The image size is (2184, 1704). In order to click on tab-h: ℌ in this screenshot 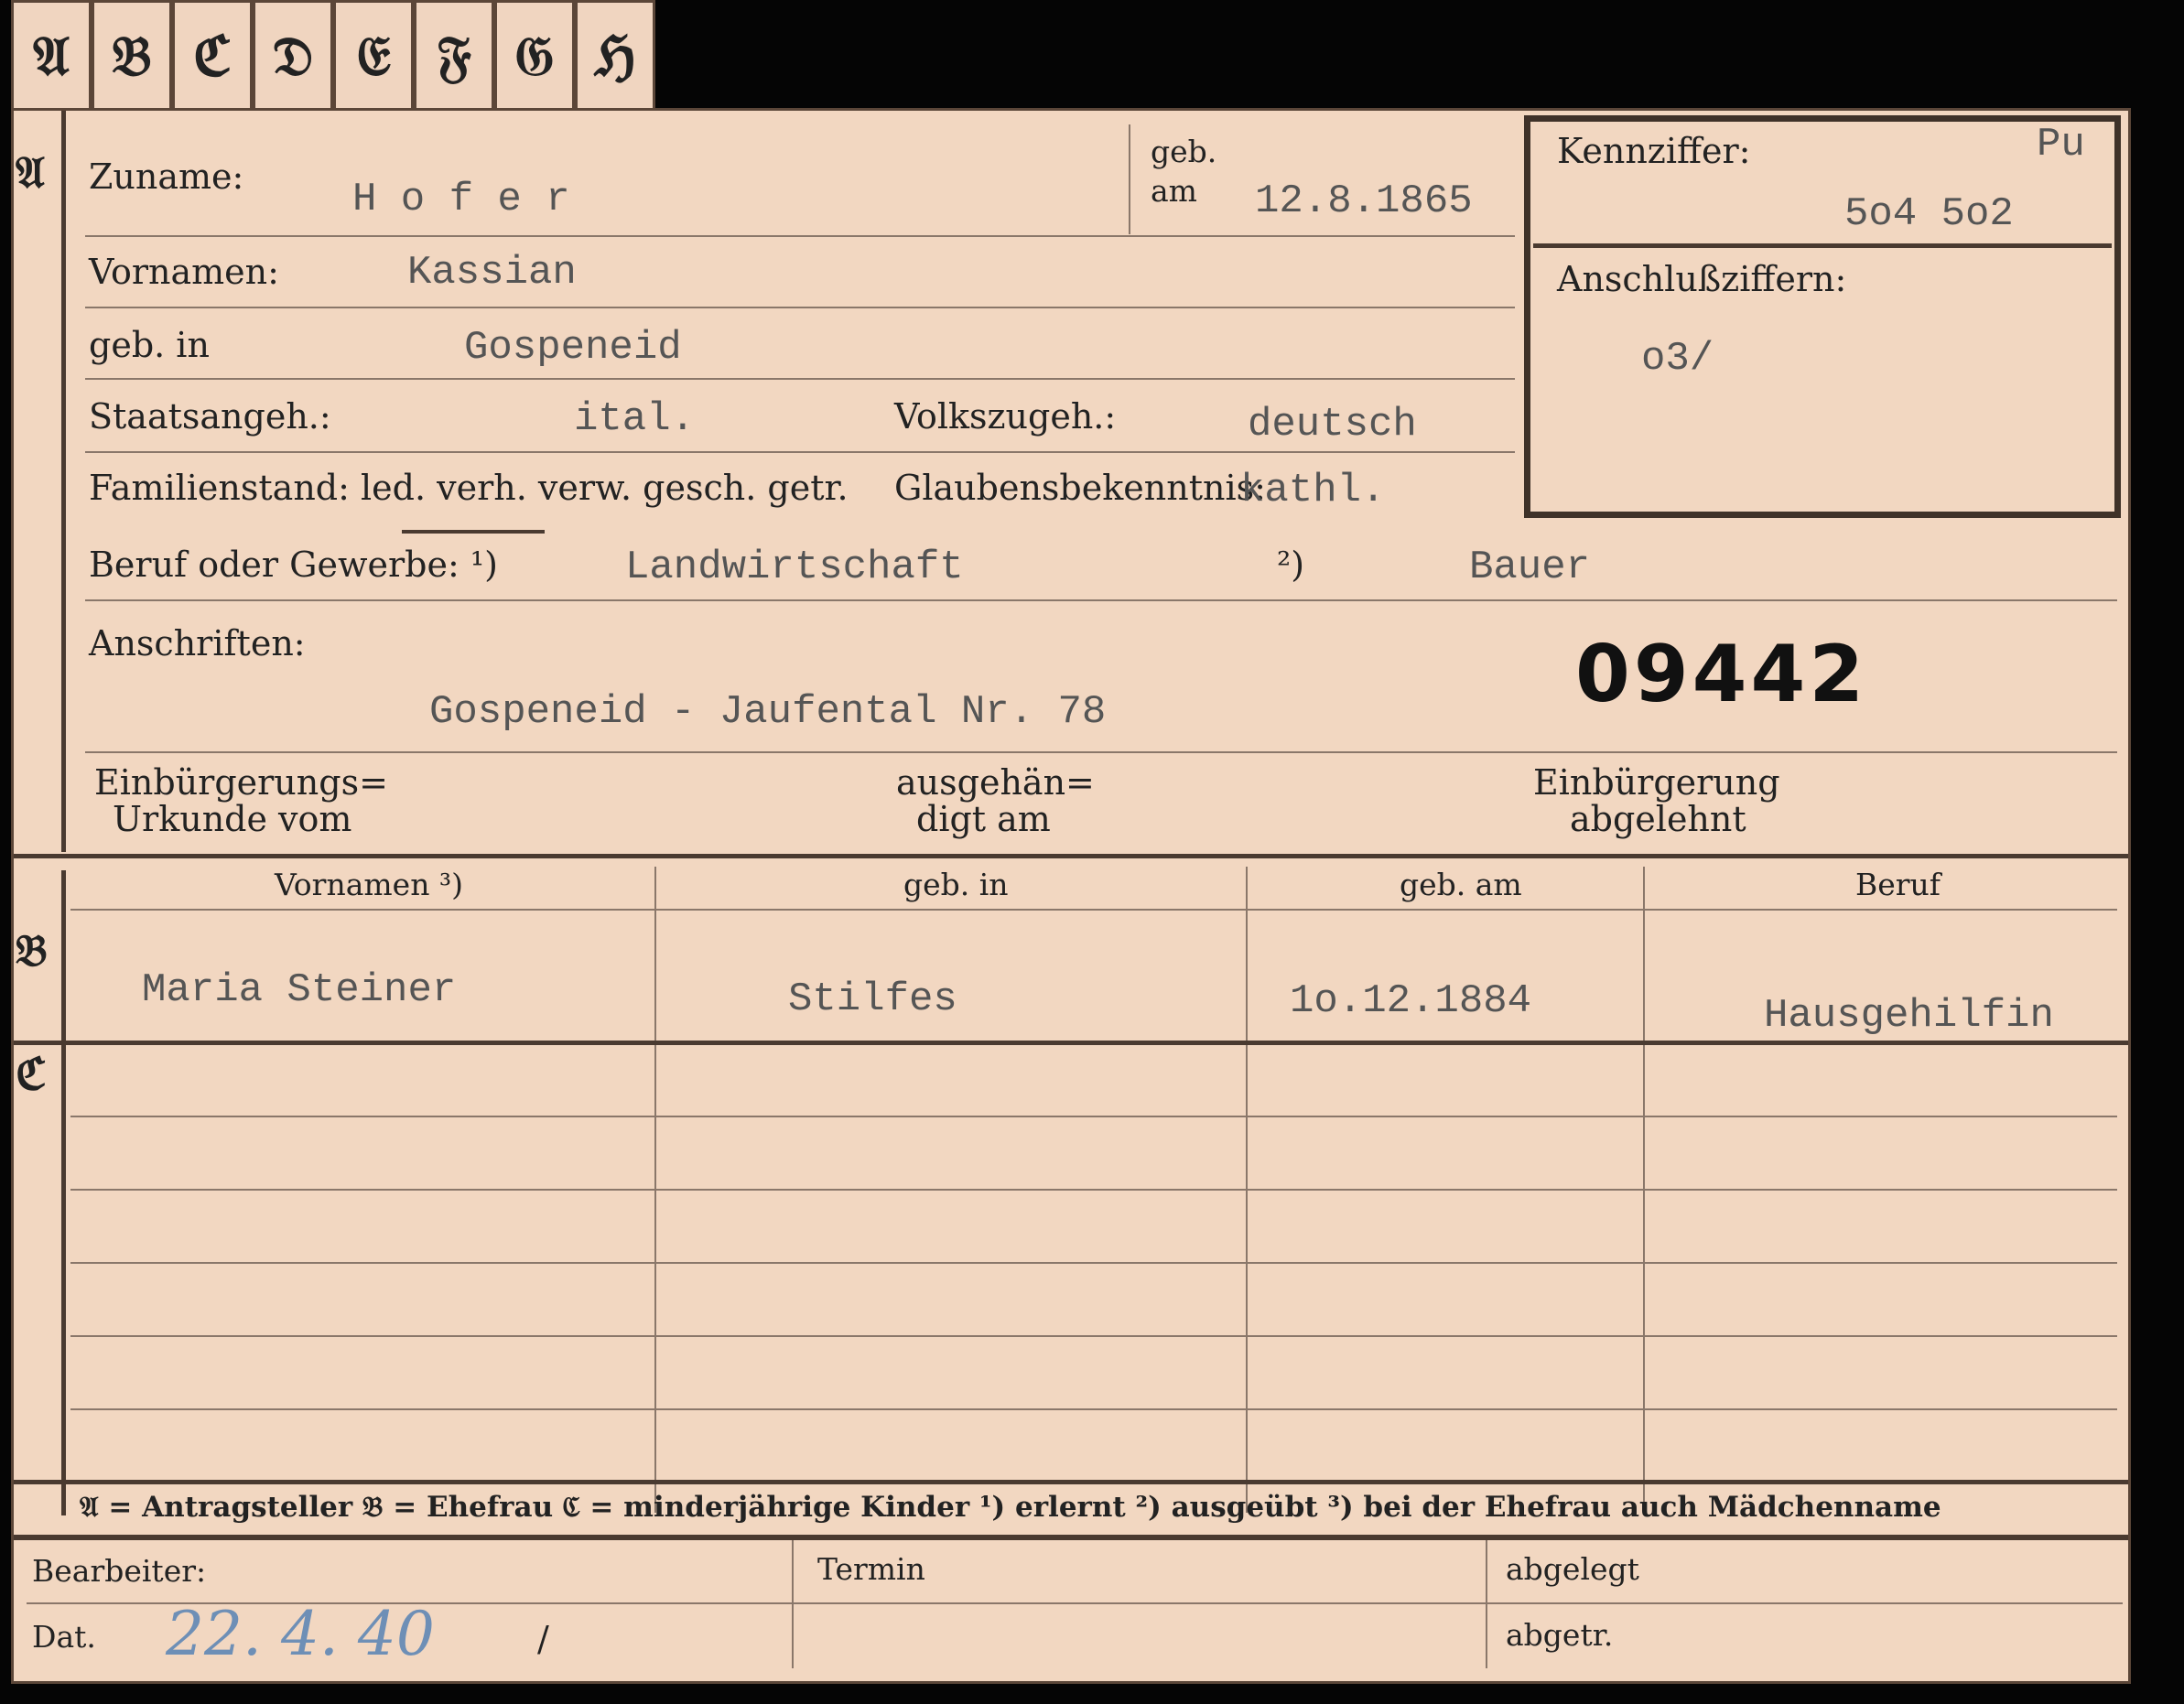, I will do `click(615, 55)`.